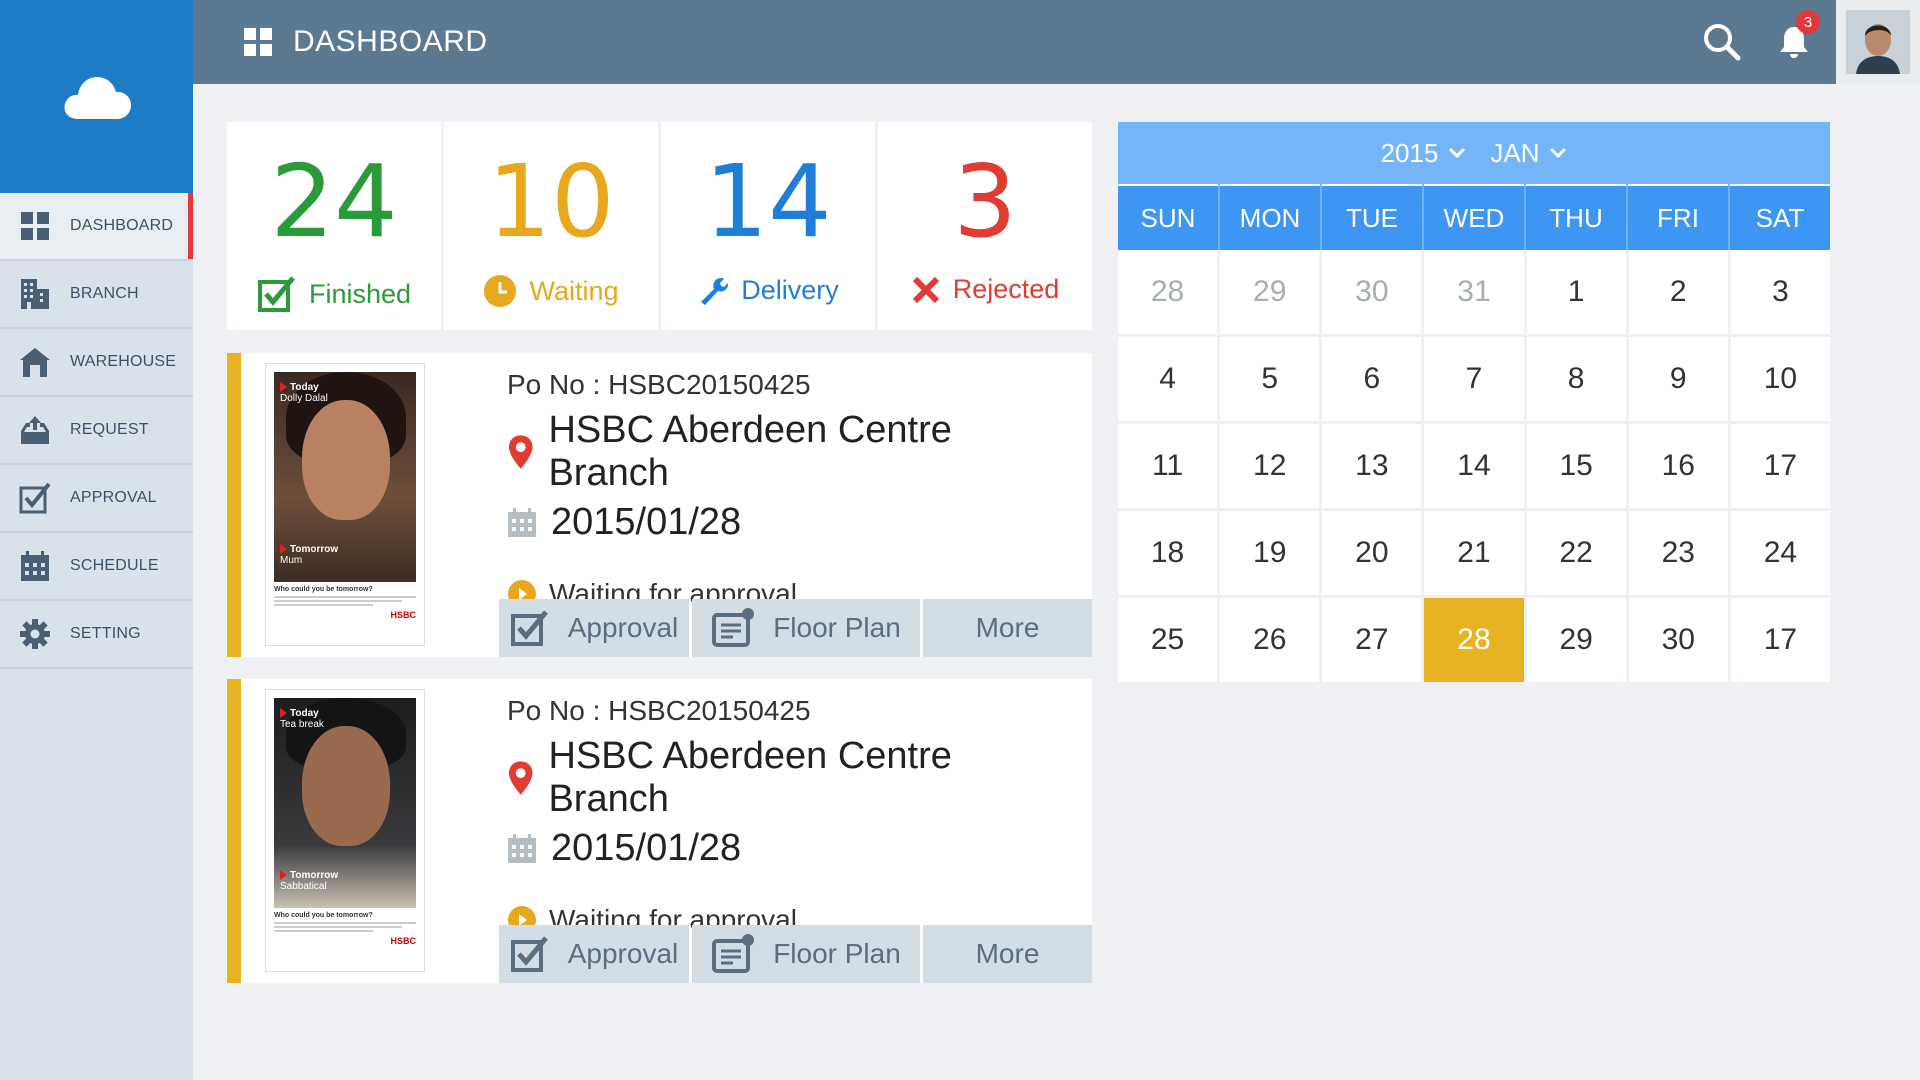 This screenshot has width=1920, height=1080. Describe the element at coordinates (1794, 41) in the screenshot. I see `notifications-button: 3` at that location.